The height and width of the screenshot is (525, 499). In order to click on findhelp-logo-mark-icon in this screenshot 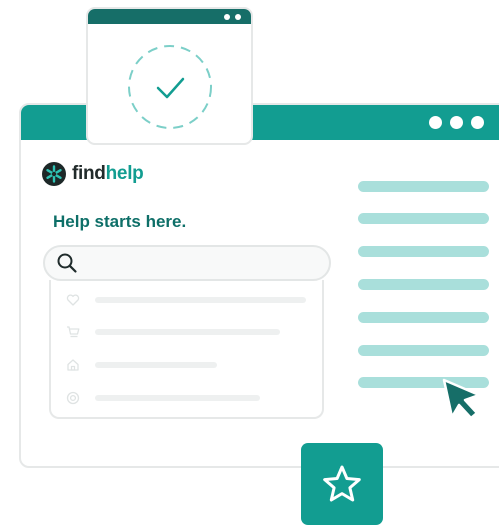, I will do `click(54, 174)`.